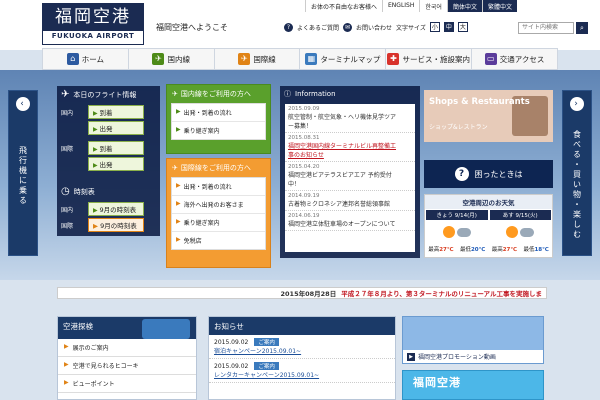 Image resolution: width=600 pixels, height=400 pixels. Describe the element at coordinates (302, 350) in the screenshot. I see `notice-link: 宿泊キャンペーン2015.09.01~` at that location.